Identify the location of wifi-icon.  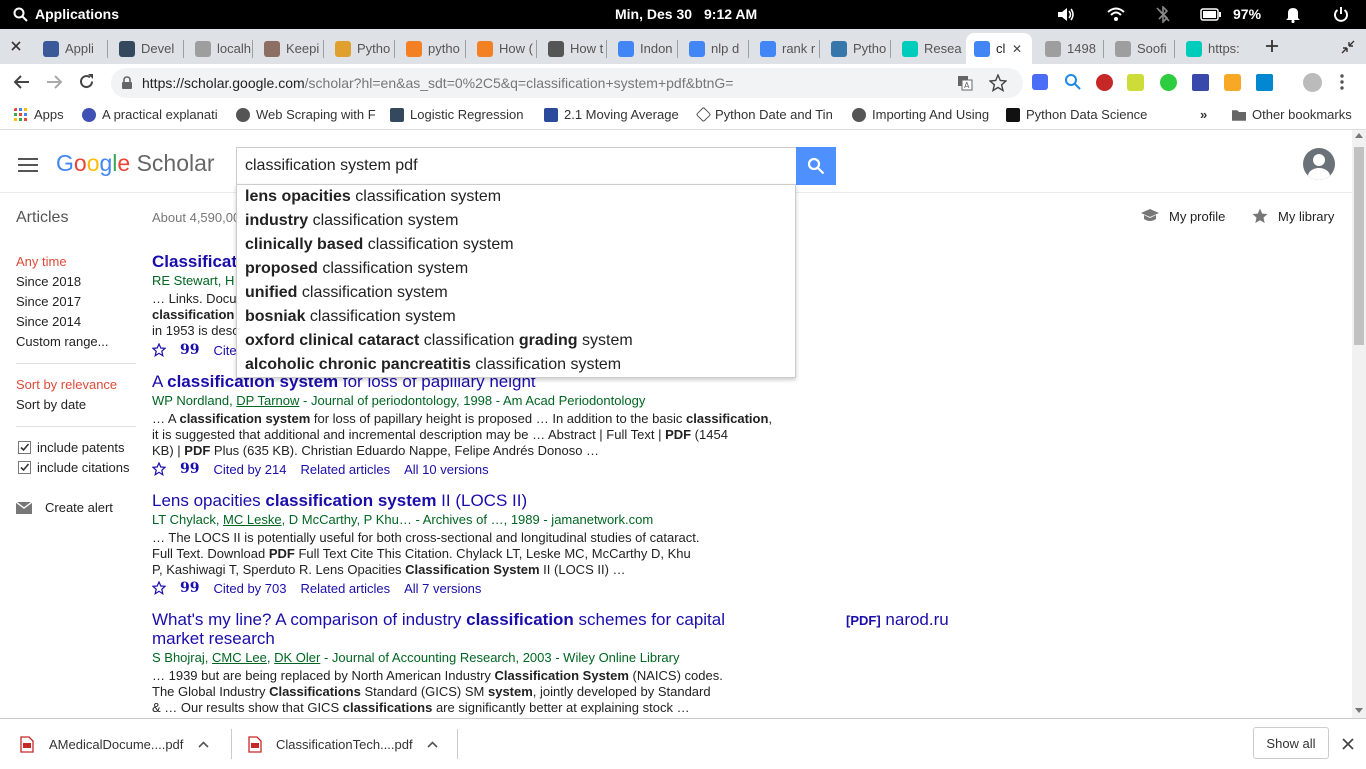
(1116, 14).